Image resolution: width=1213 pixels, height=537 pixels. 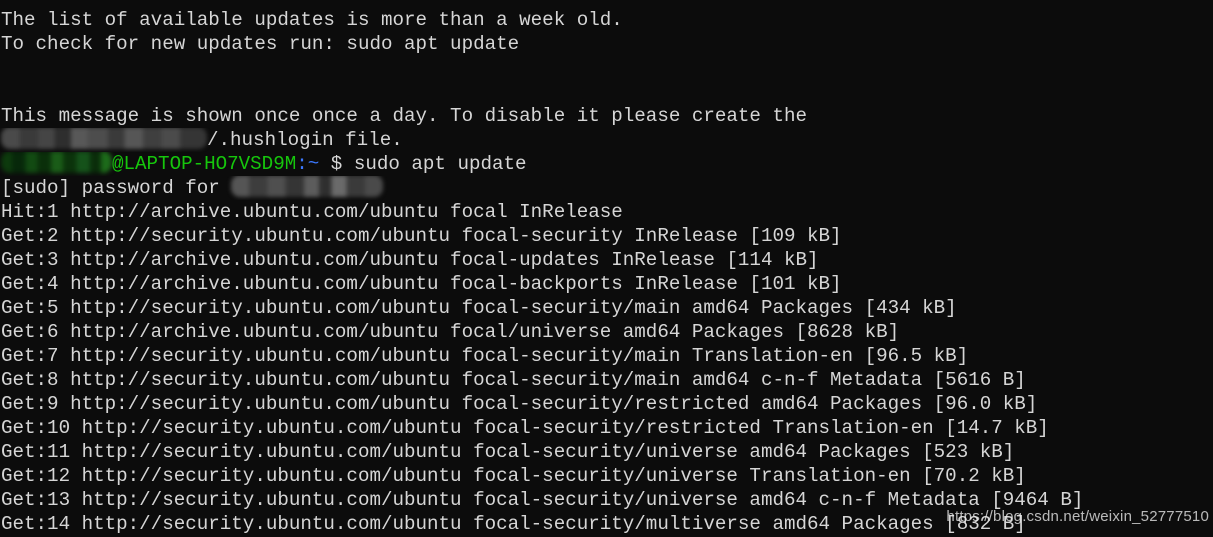 What do you see at coordinates (305, 140) in the screenshot?
I see `hushlogin-suffix-text: /.hushlogin file.` at bounding box center [305, 140].